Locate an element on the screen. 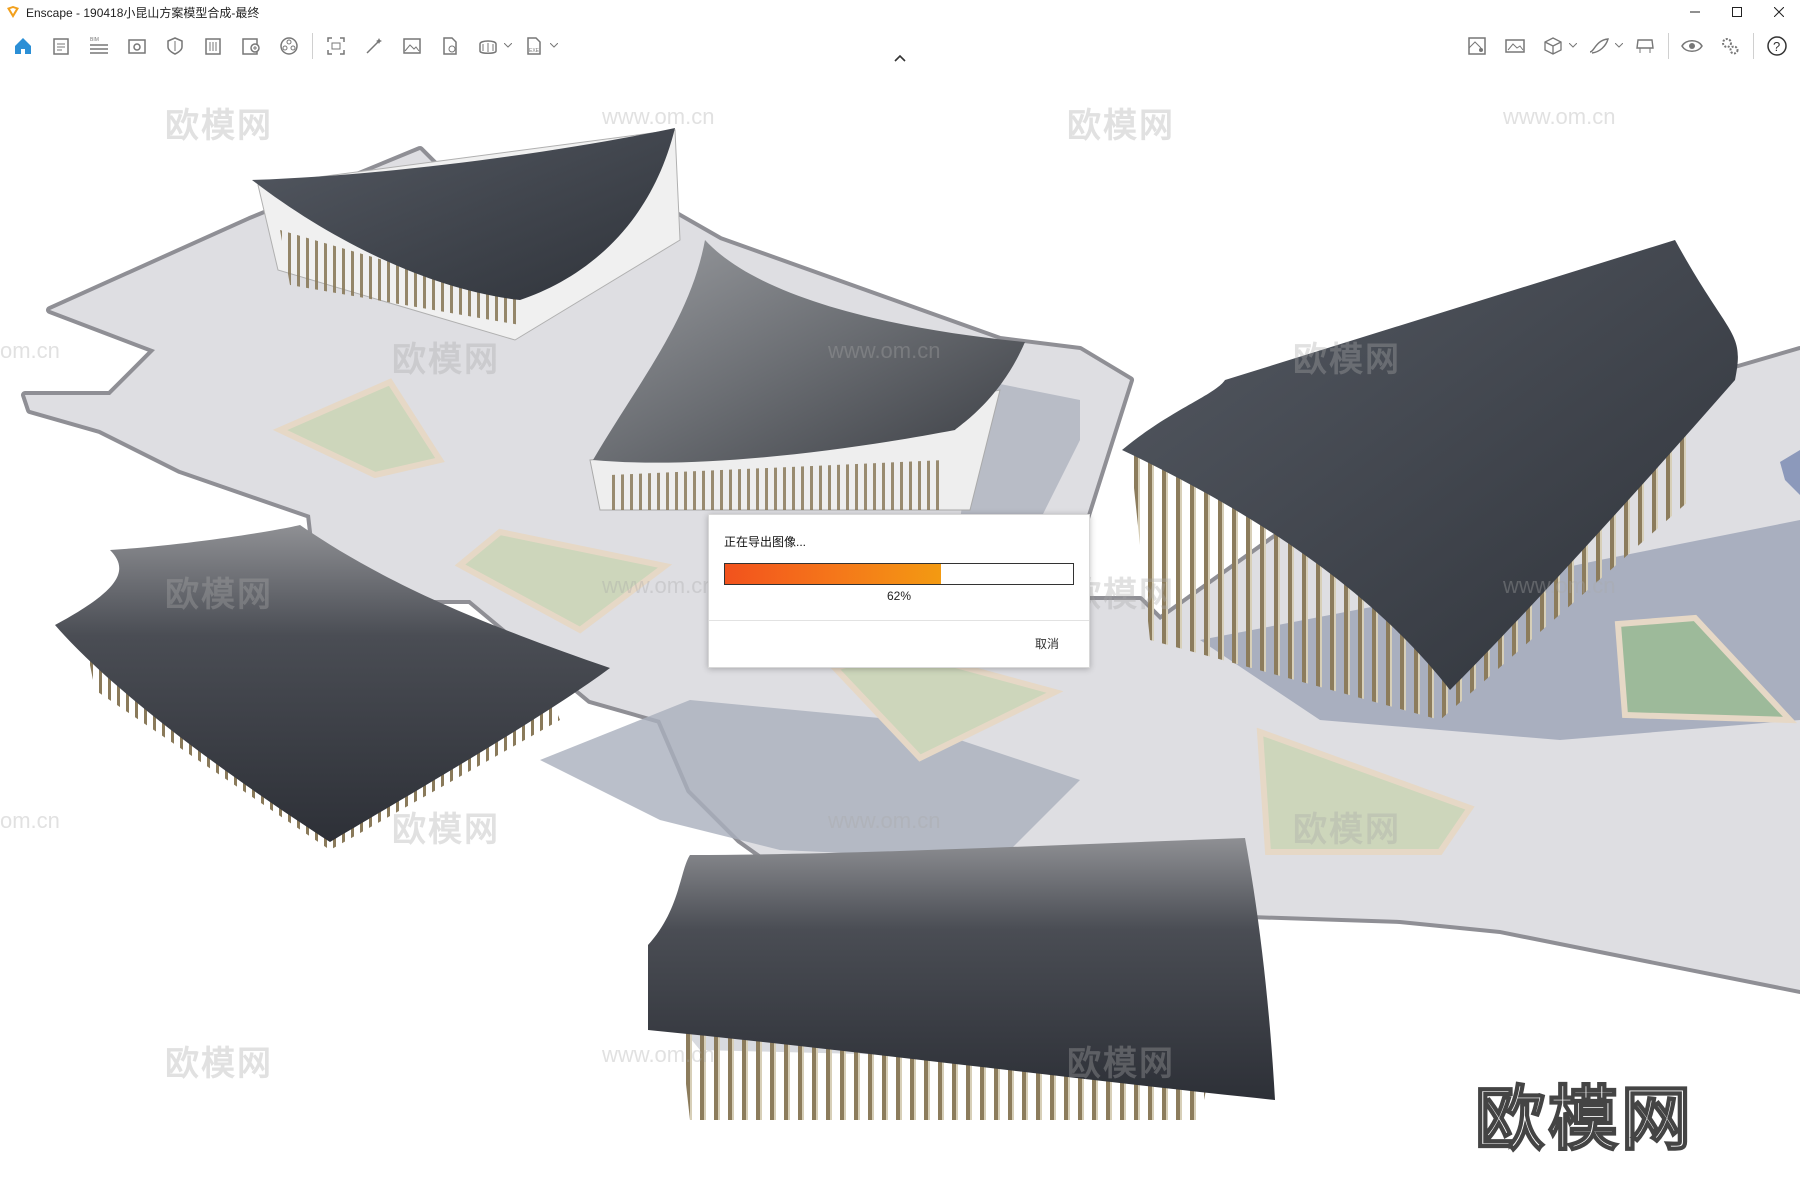 Image resolution: width=1800 pixels, height=1195 pixels. visual-settings-button is located at coordinates (1692, 46).